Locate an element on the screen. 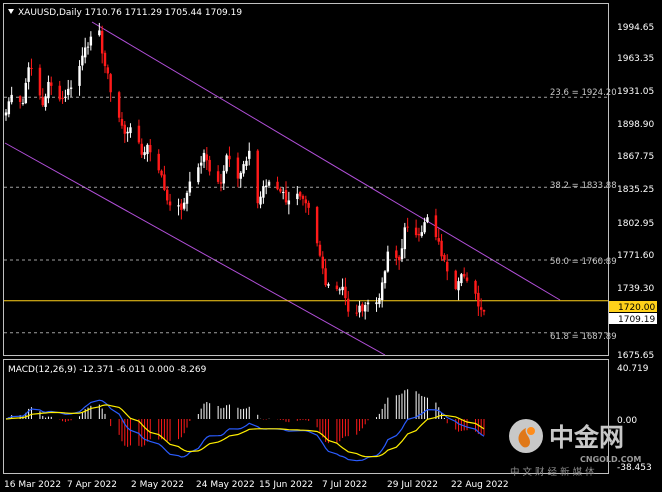 The height and width of the screenshot is (492, 662). macd-line is located at coordinates (245, 430).